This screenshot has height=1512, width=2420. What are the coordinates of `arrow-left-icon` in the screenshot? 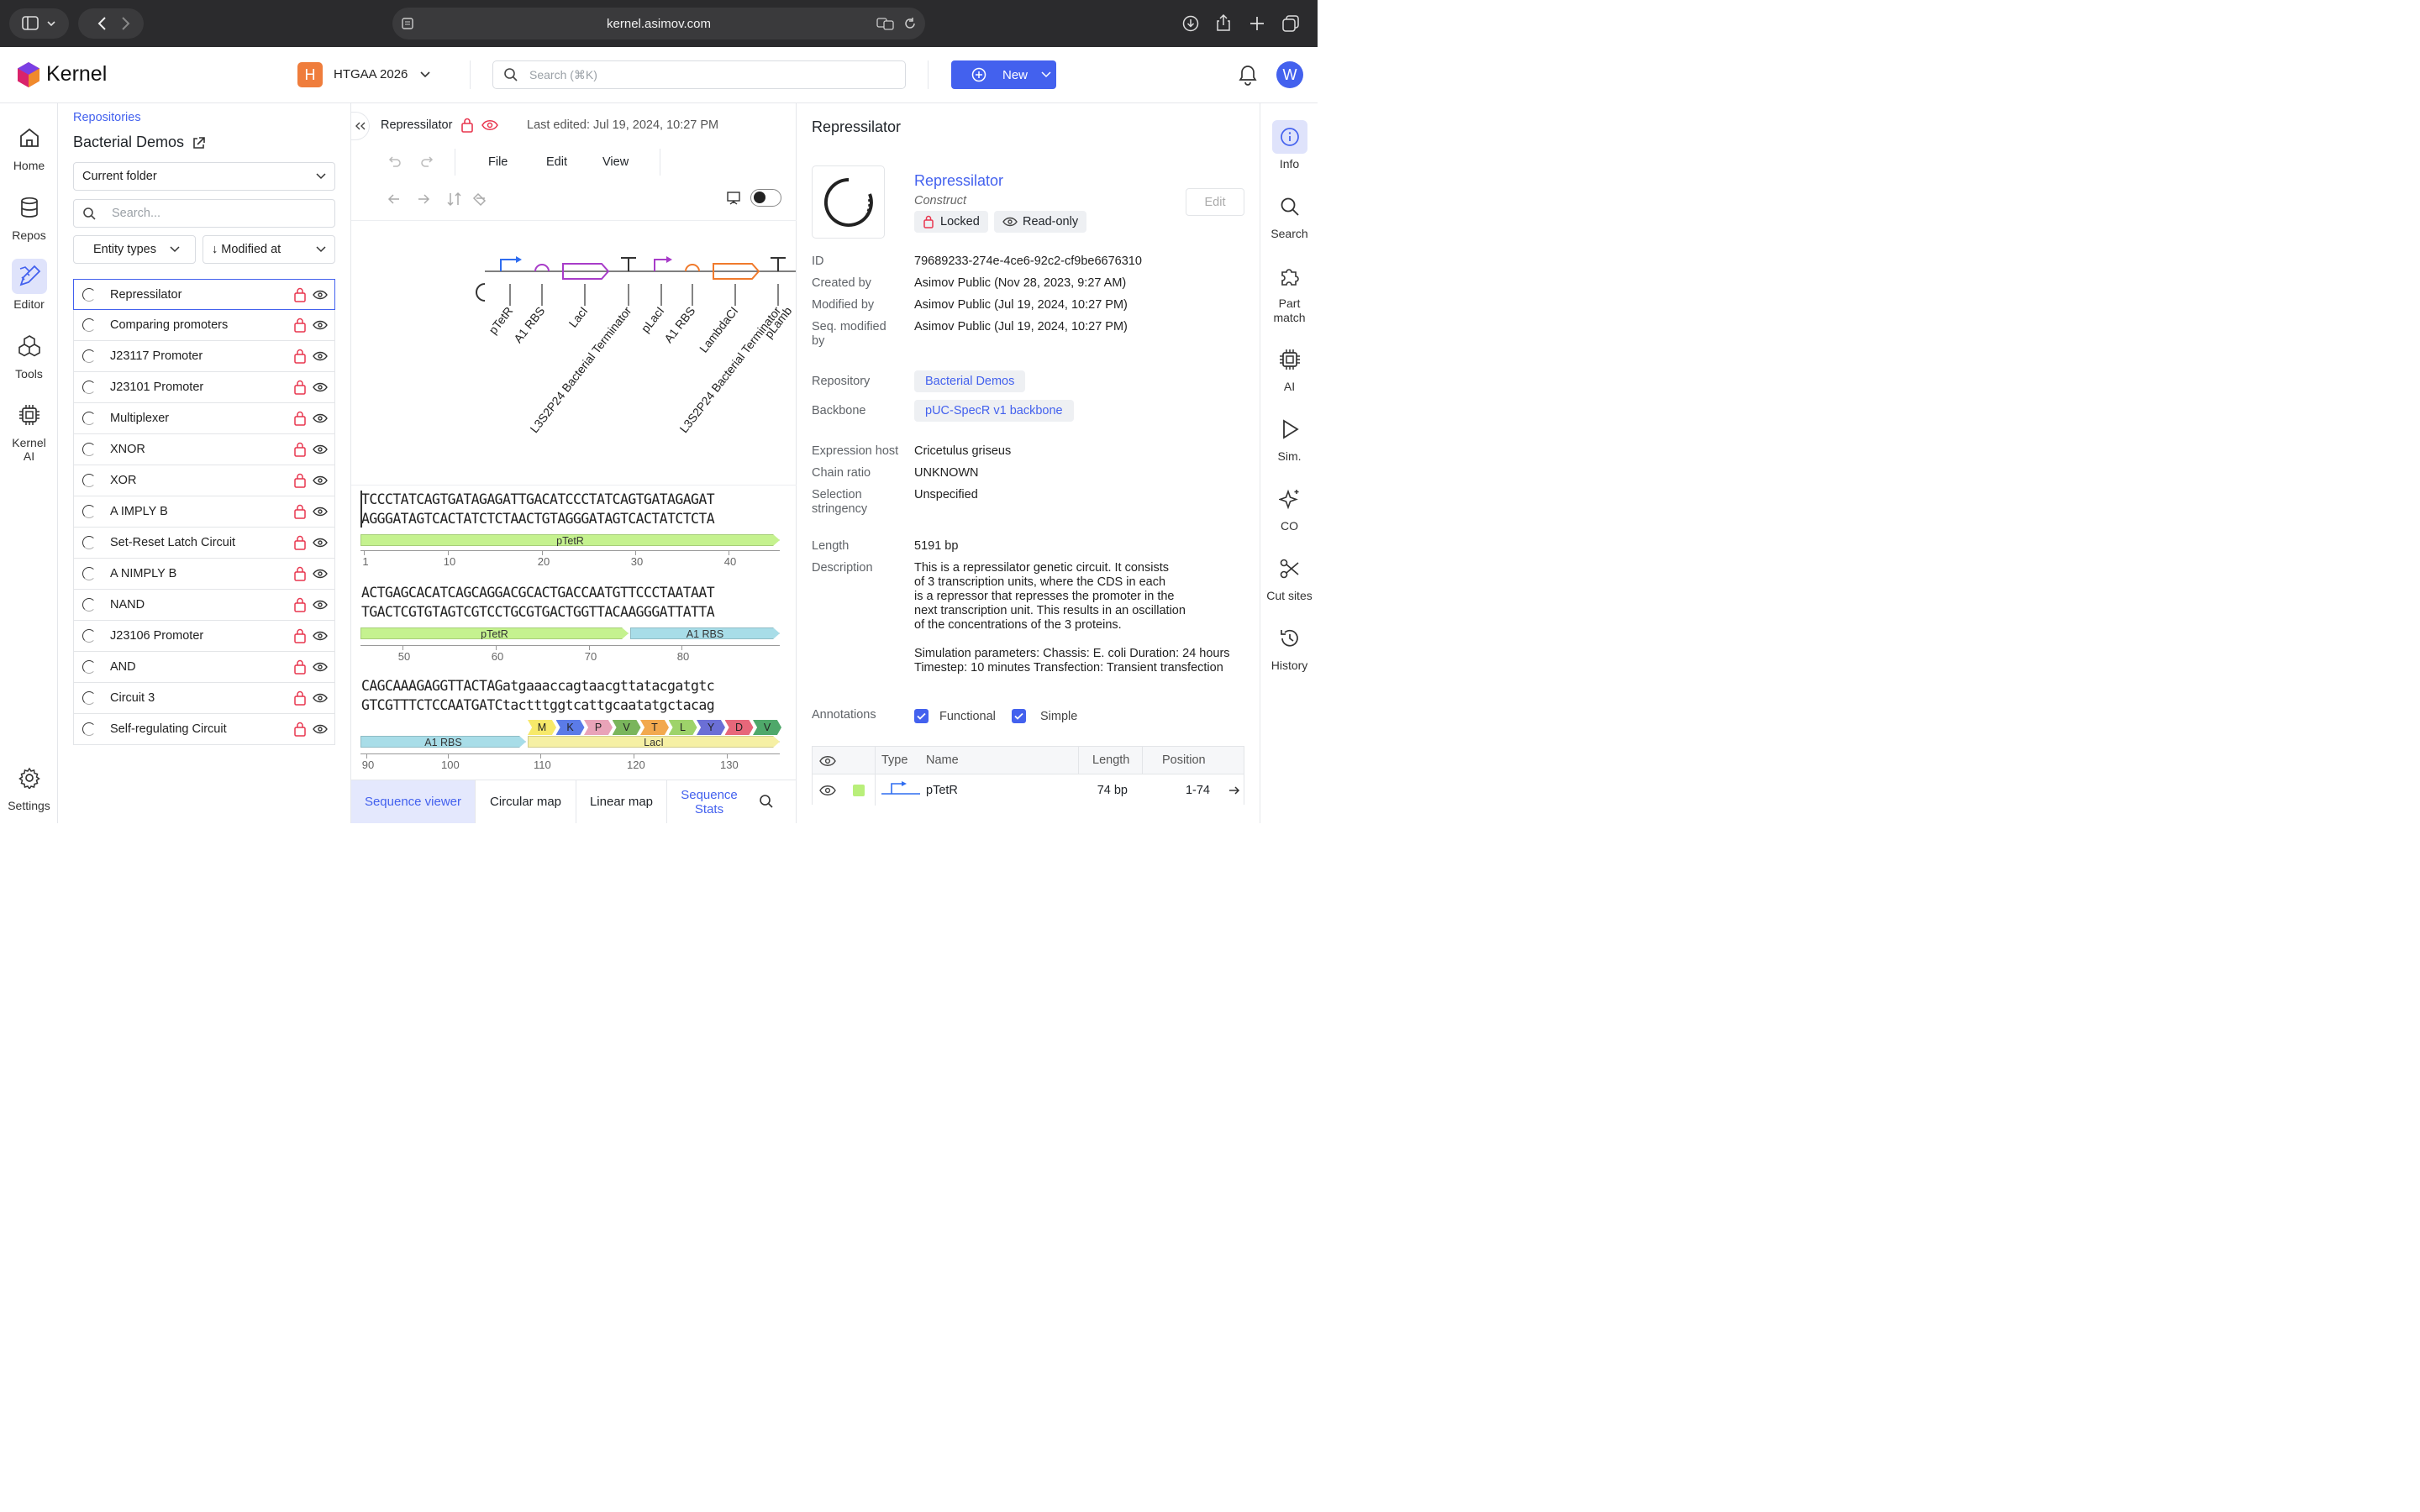 It's located at (393, 199).